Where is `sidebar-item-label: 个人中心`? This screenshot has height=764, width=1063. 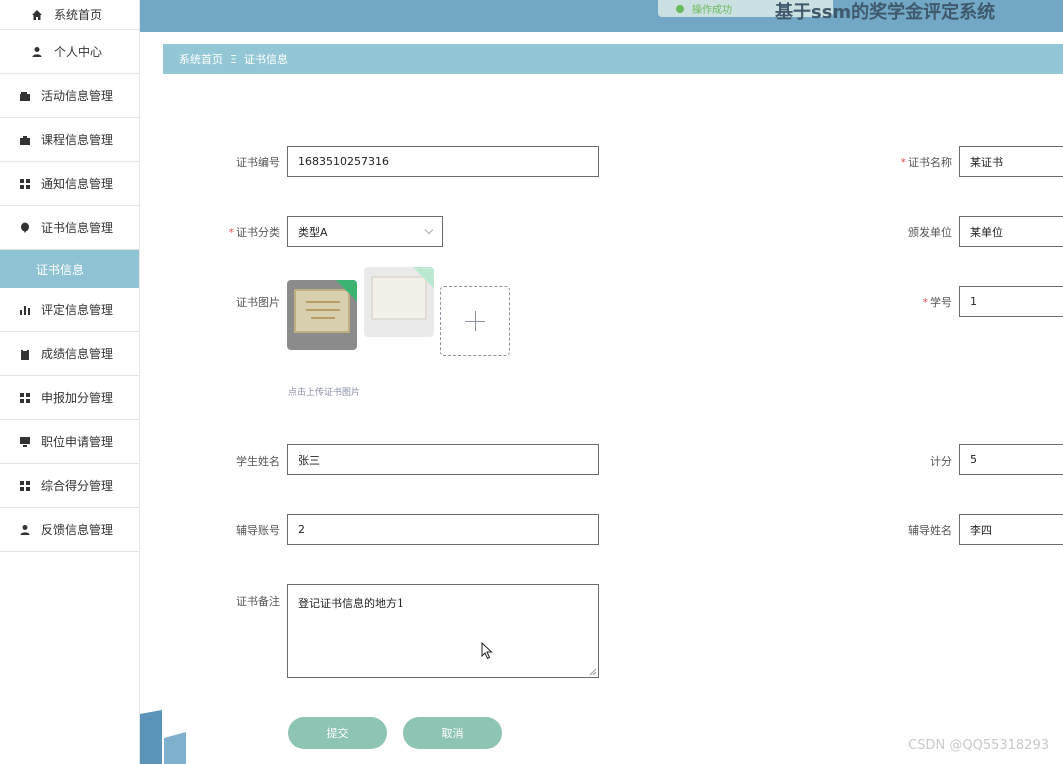
sidebar-item-label: 个人中心 is located at coordinates (78, 52).